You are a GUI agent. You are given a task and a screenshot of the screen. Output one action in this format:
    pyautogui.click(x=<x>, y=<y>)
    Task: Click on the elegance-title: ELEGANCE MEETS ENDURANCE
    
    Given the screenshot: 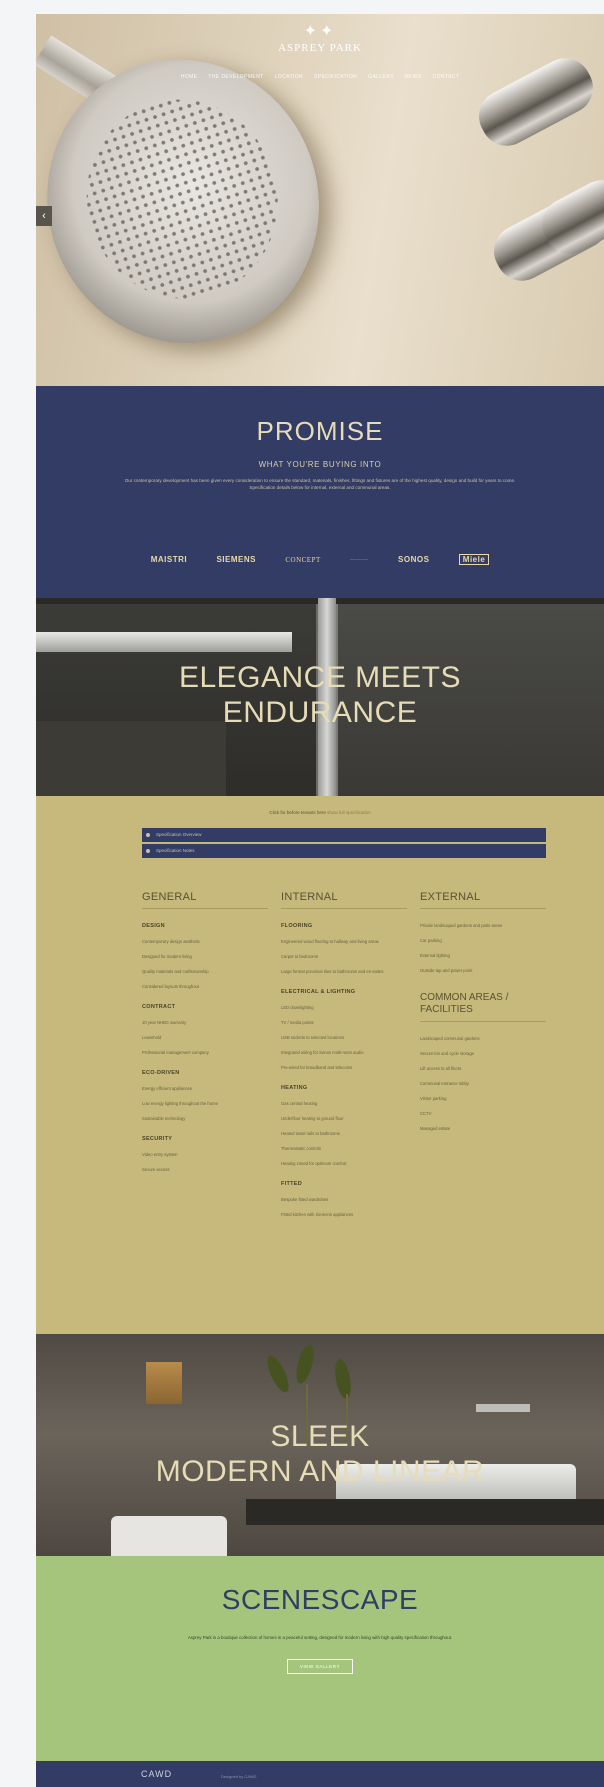 What is the action you would take?
    pyautogui.click(x=320, y=695)
    